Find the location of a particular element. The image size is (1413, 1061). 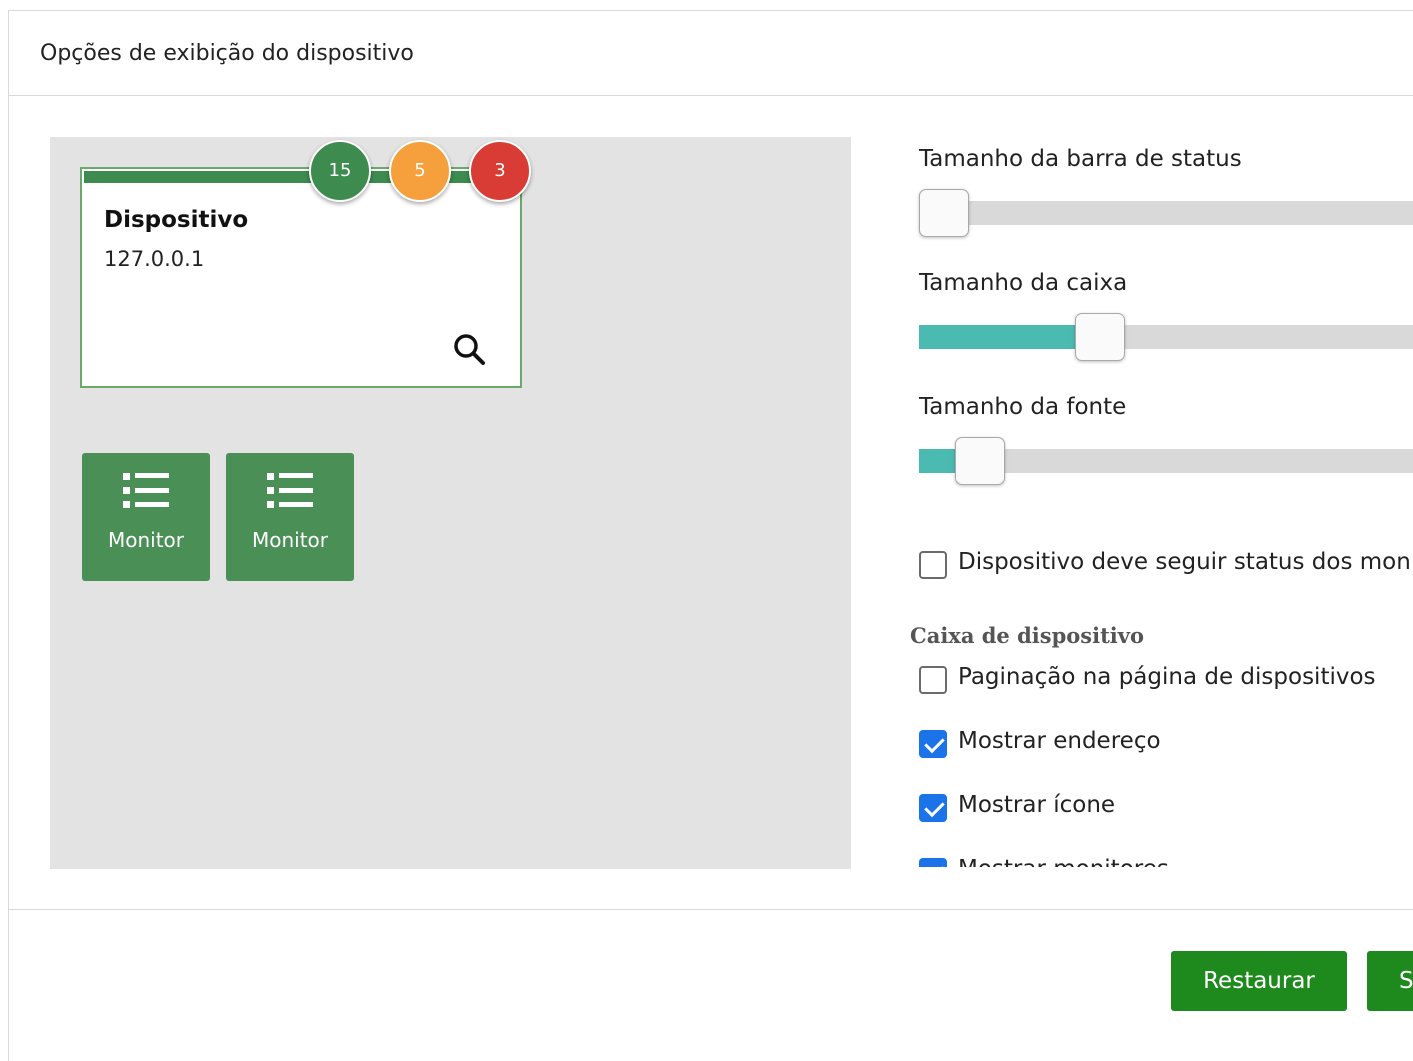

follow-status-checkbox is located at coordinates (933, 565).